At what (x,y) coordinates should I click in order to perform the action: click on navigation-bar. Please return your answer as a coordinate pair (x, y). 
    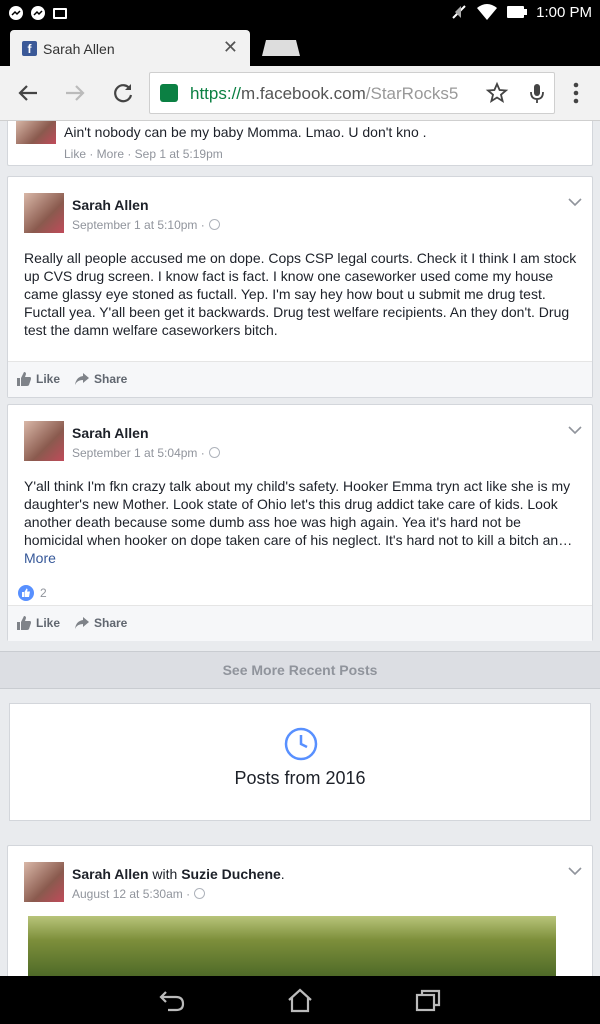
    Looking at the image, I should click on (300, 1000).